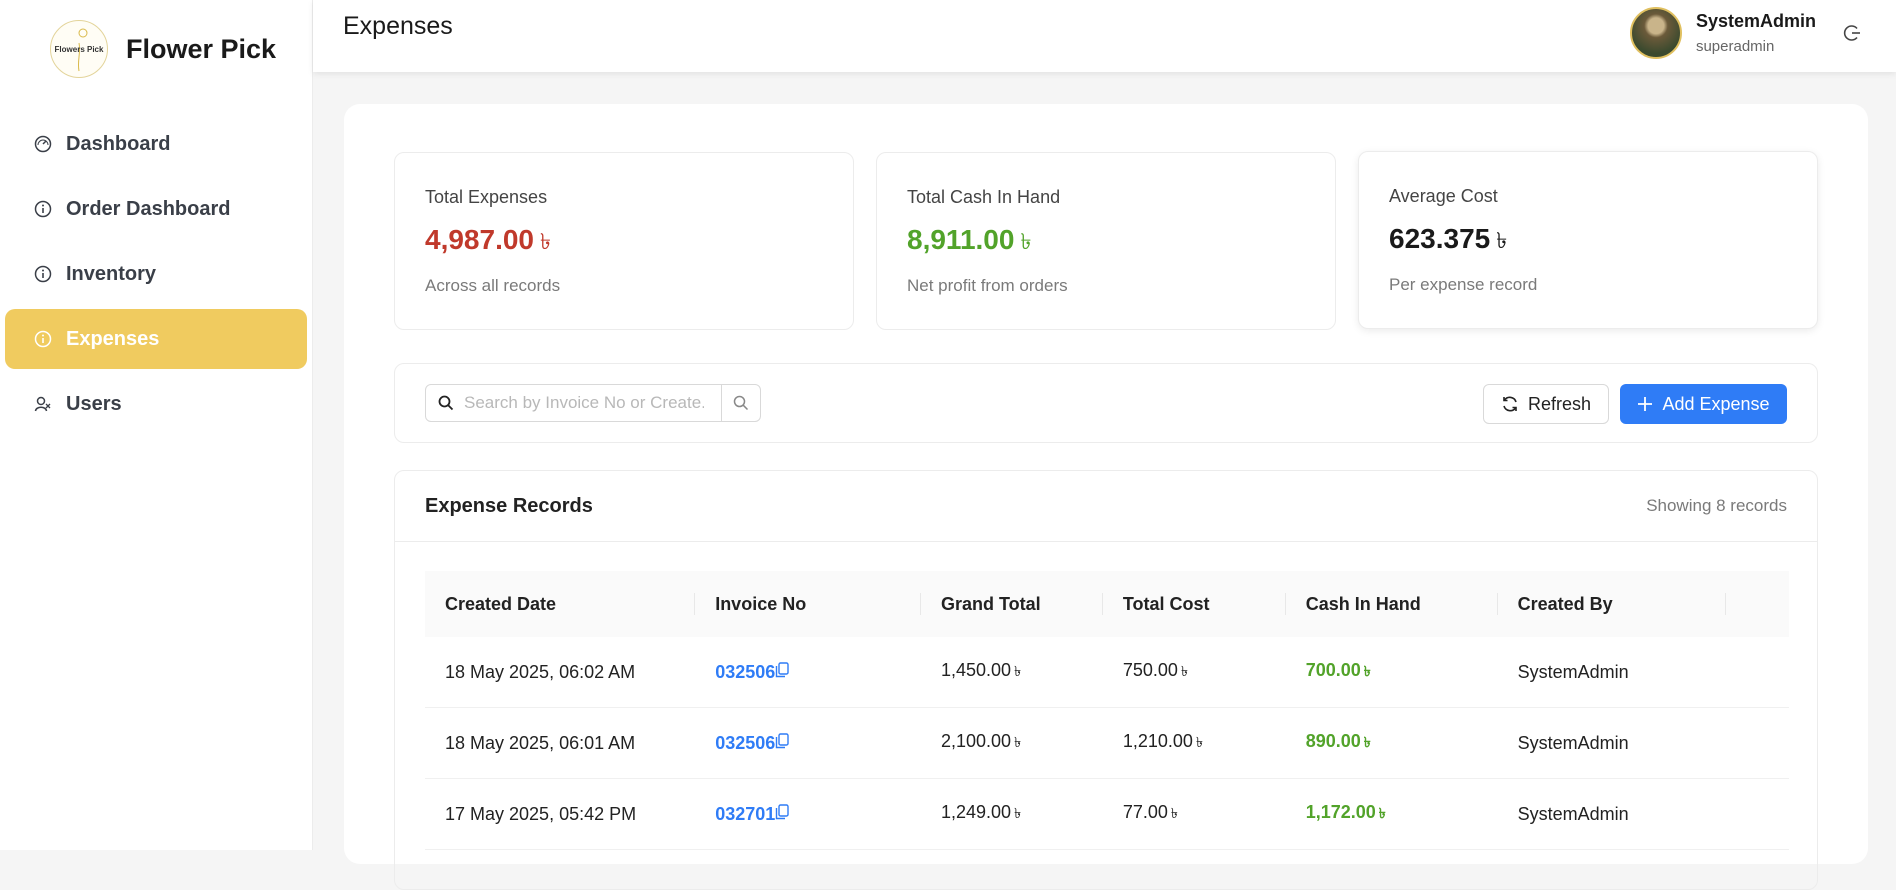  I want to click on stat-subtext: Per expense record, so click(1463, 284).